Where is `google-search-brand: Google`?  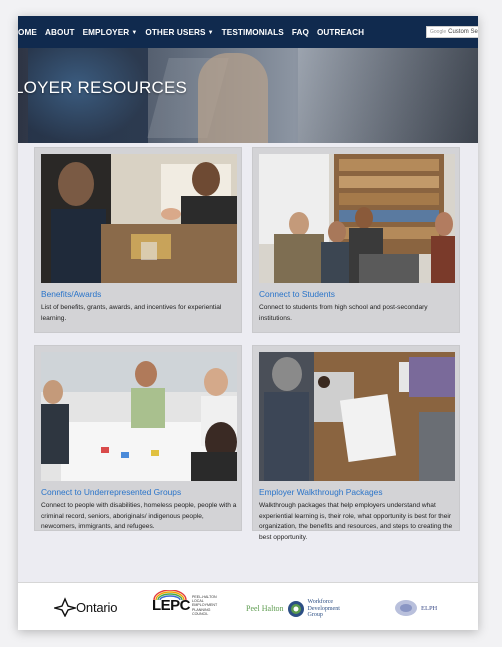
google-search-brand: Google is located at coordinates (438, 32).